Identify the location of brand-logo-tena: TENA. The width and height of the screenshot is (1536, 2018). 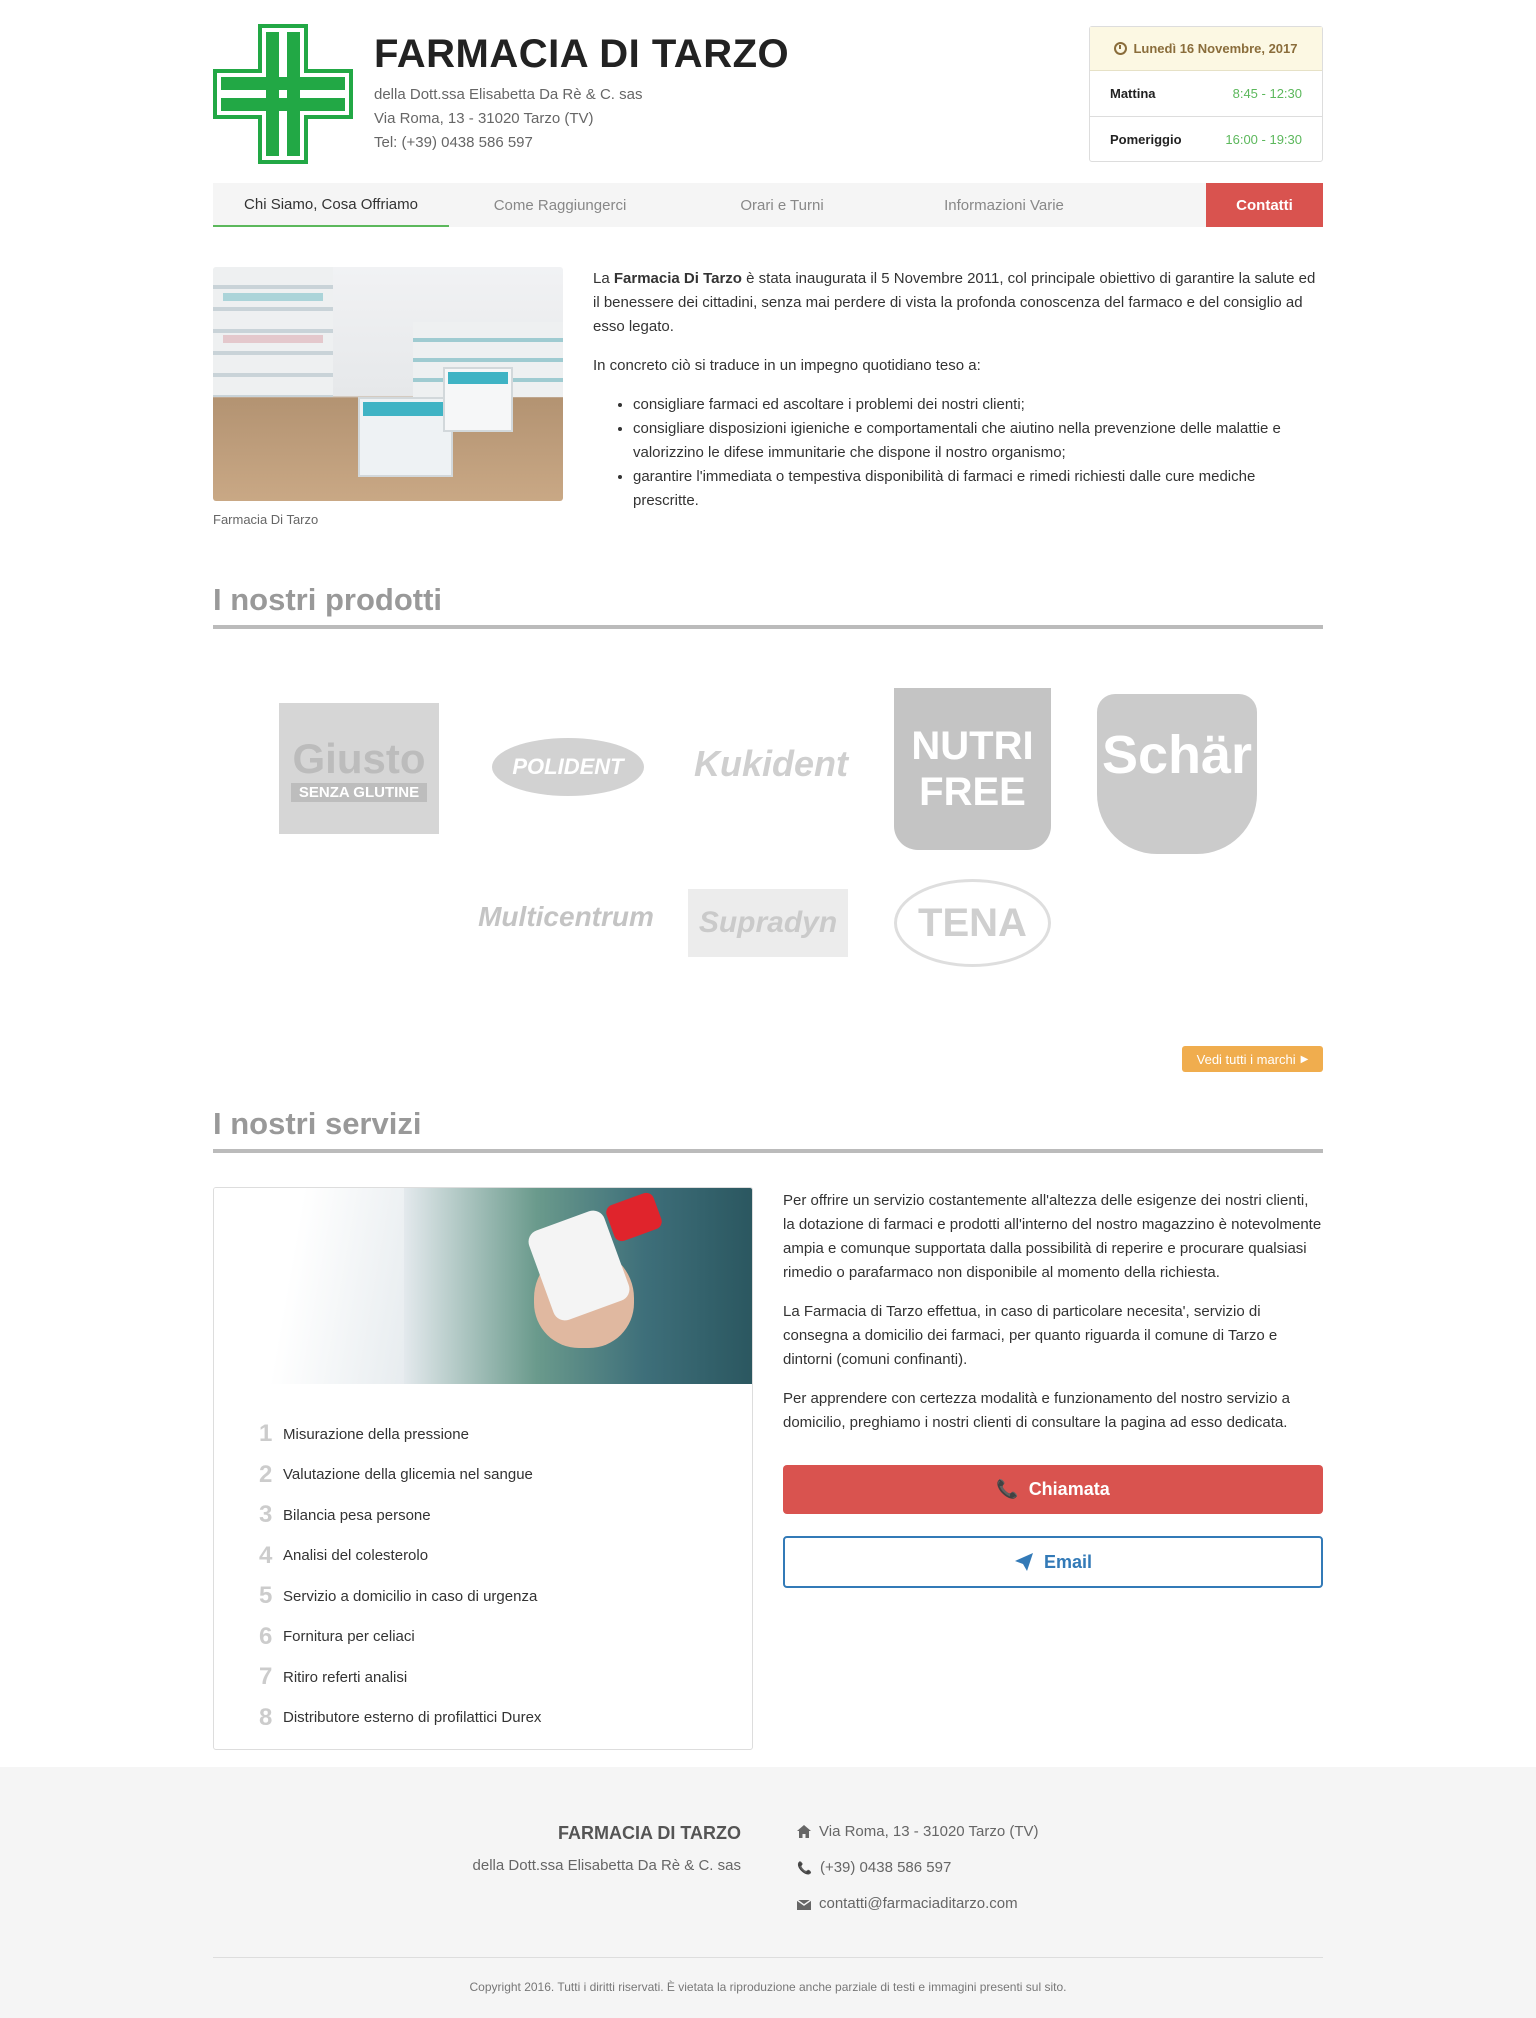
(972, 923).